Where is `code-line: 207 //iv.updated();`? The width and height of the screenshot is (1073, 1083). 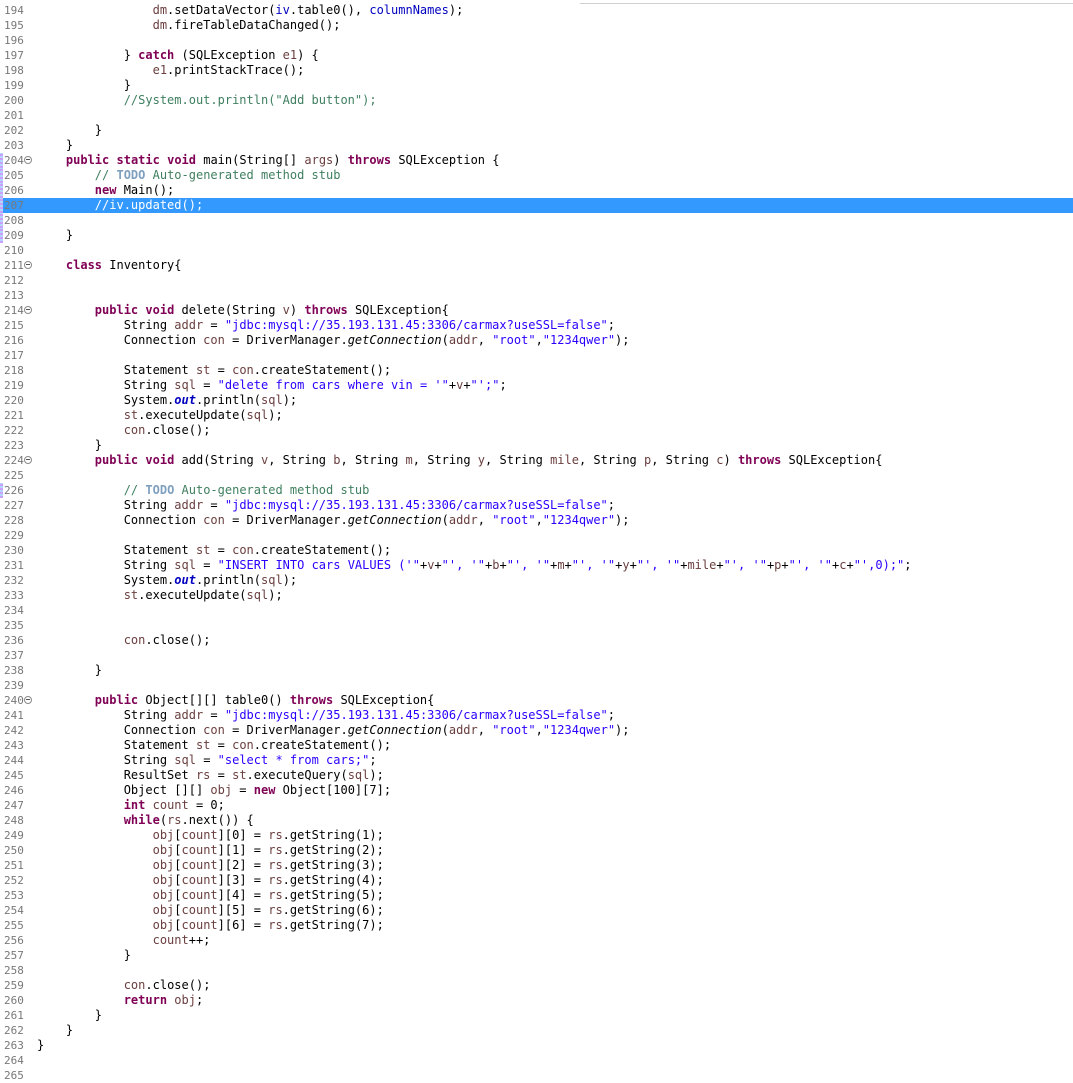
code-line: 207 //iv.updated(); is located at coordinates (536, 205).